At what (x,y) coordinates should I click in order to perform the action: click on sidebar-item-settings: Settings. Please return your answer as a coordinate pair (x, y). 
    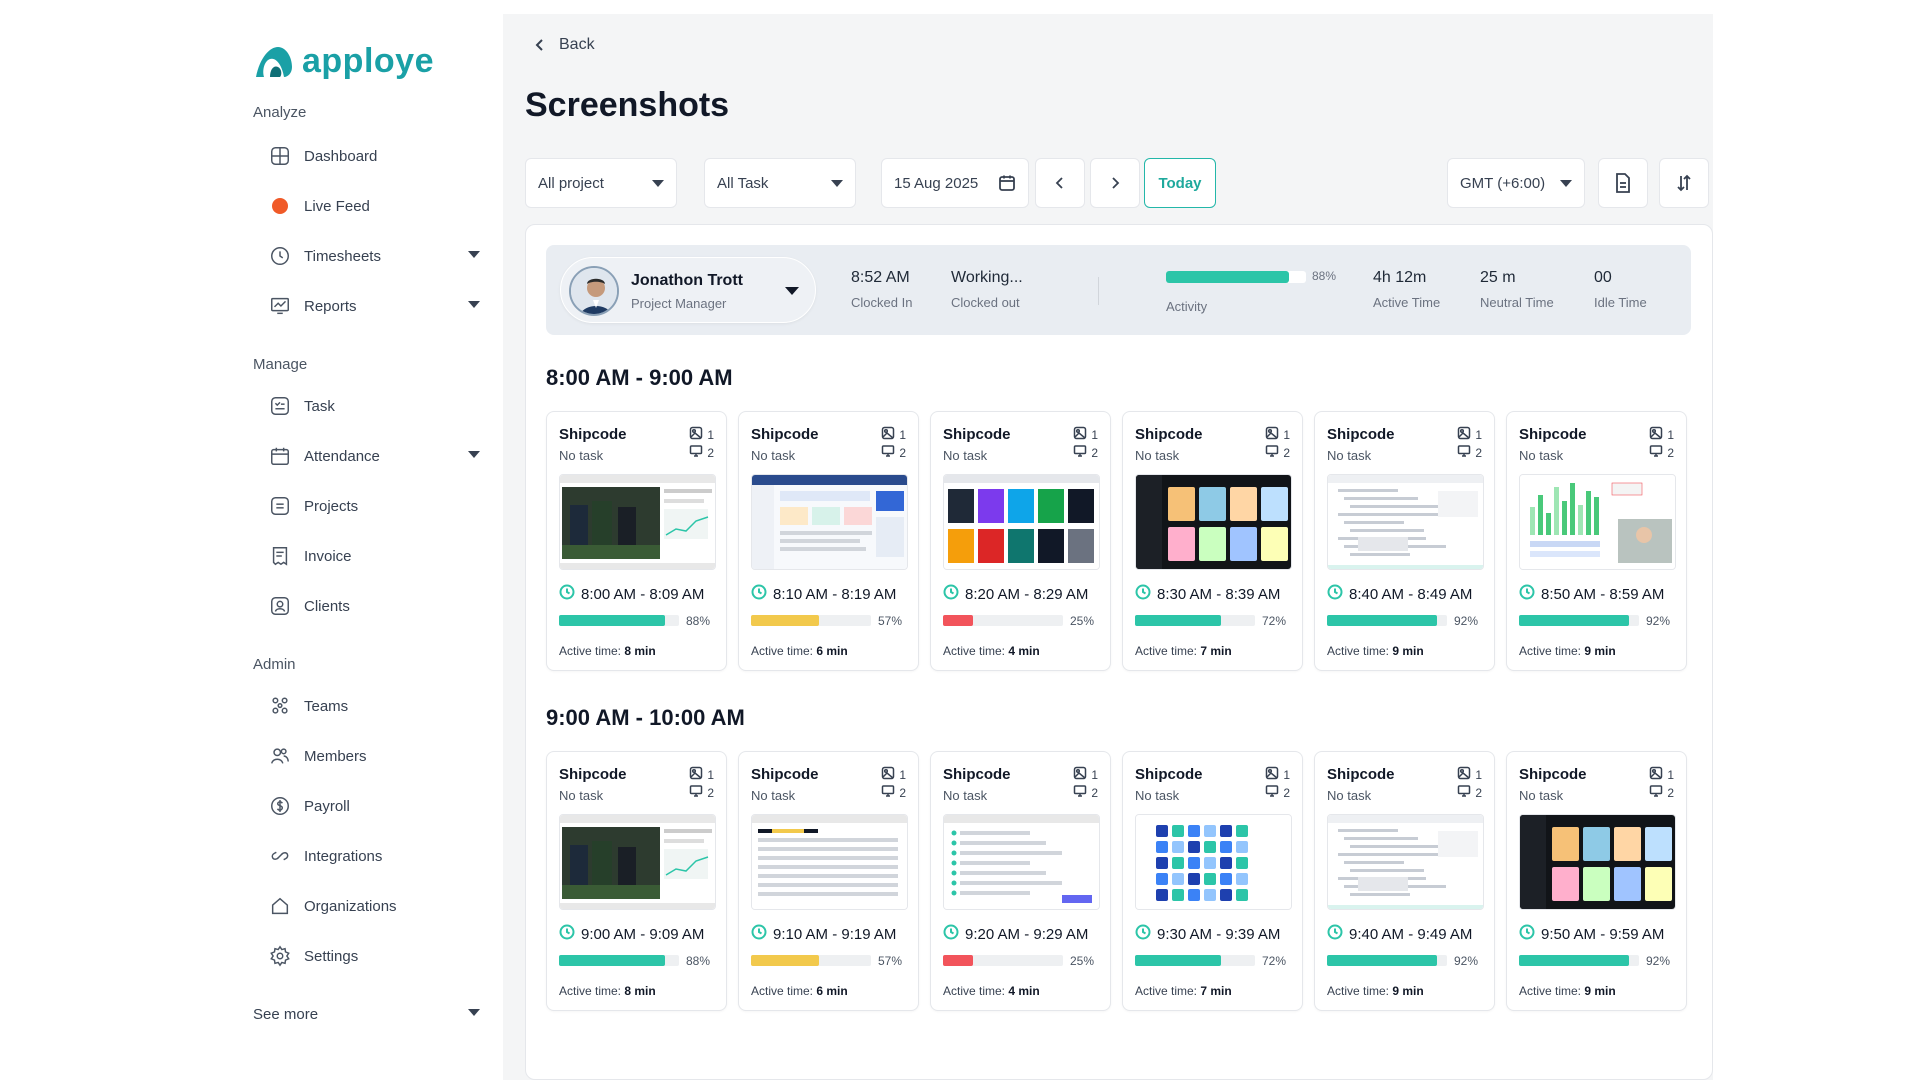
    Looking at the image, I should click on (379, 956).